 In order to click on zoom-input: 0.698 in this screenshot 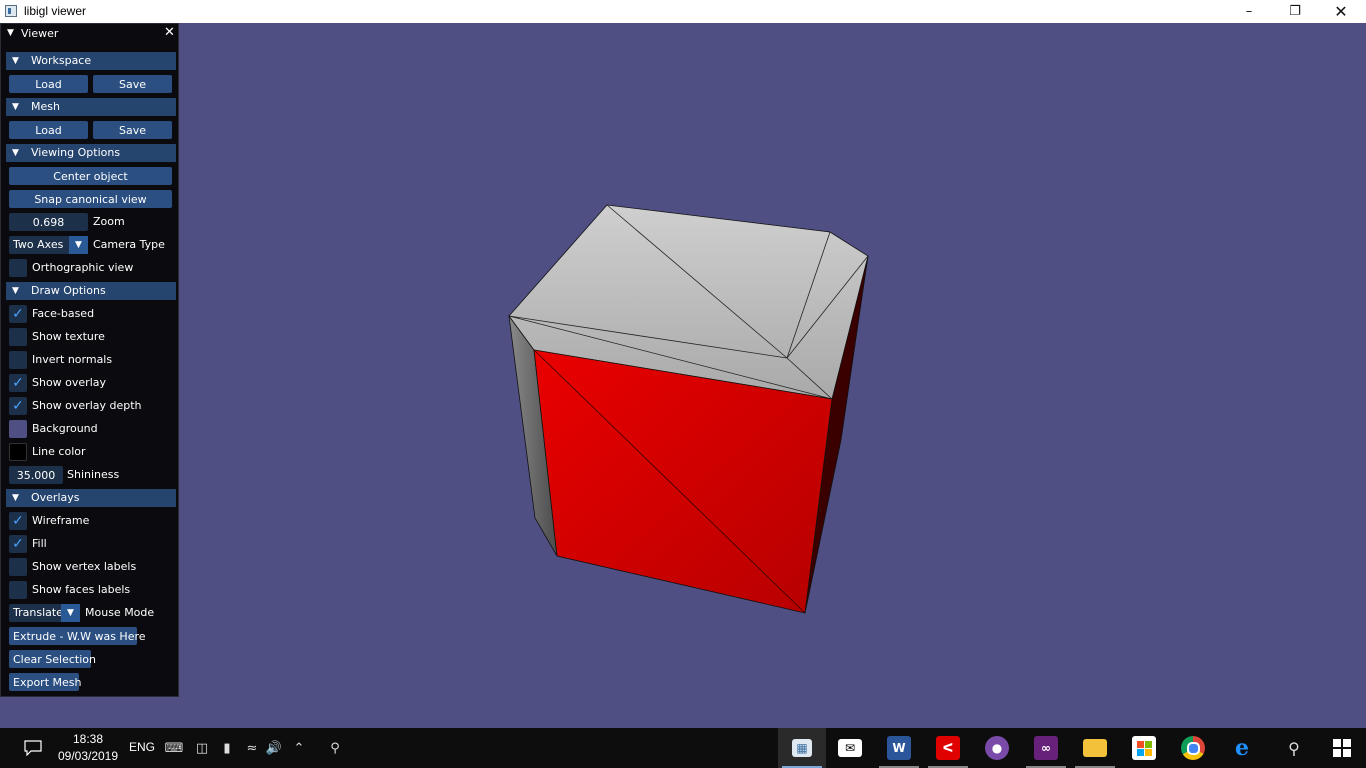, I will do `click(48, 222)`.